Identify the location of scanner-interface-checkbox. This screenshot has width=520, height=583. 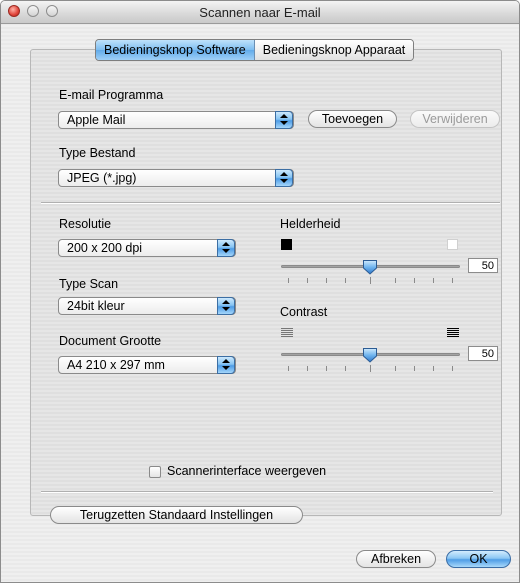
(155, 472).